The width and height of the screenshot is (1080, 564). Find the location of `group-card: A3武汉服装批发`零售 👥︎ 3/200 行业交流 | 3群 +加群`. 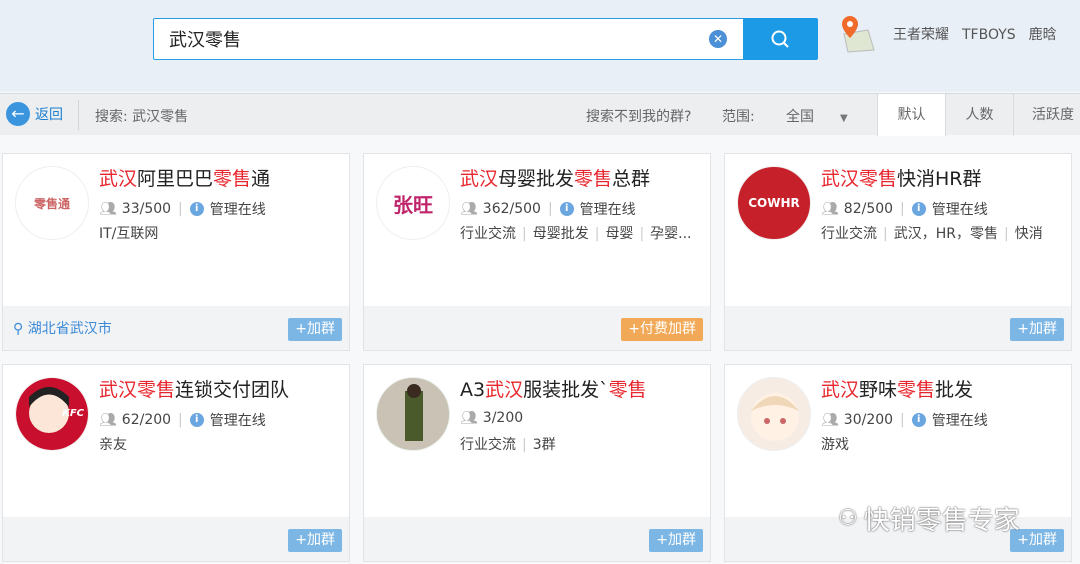

group-card: A3武汉服装批发`零售 👥︎ 3/200 行业交流 | 3群 +加群 is located at coordinates (537, 463).